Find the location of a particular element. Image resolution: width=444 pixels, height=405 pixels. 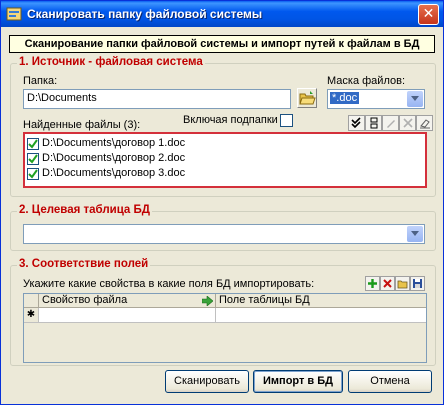

new-row-marker: ✱ is located at coordinates (31, 315).